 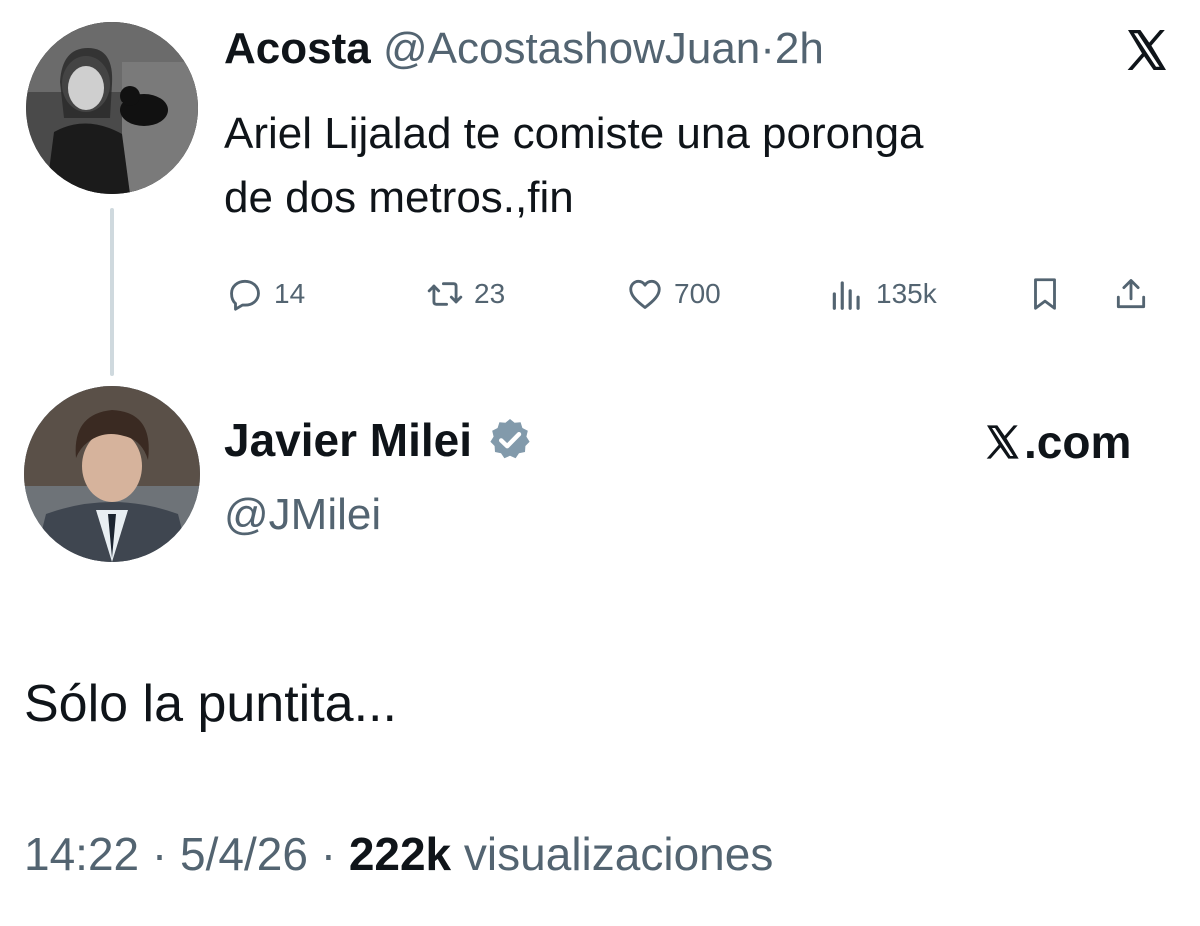 I want to click on tweet-actions: 14 23 700 135k, so click(x=701, y=294).